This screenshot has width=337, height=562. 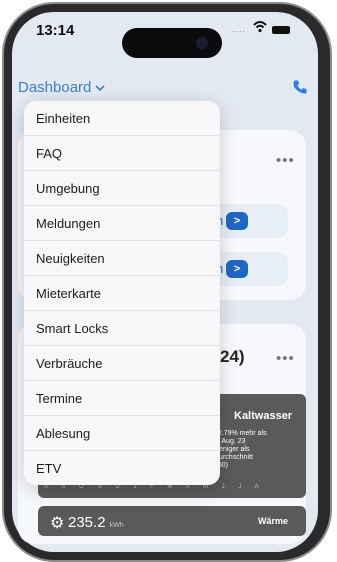 I want to click on stat-line: 550), so click(x=221, y=465).